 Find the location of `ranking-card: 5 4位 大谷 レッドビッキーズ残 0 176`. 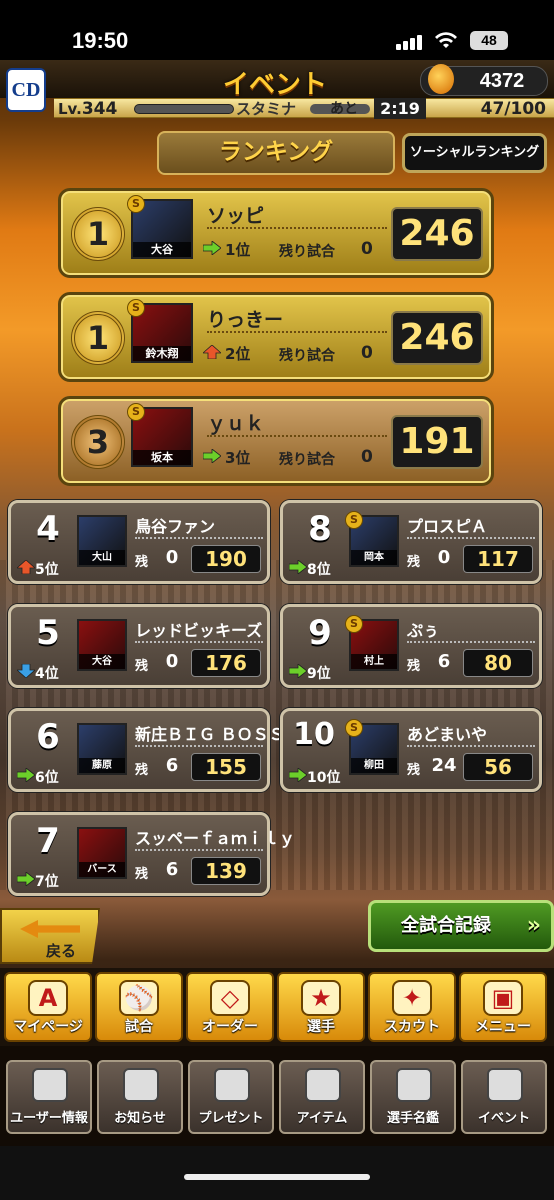

ranking-card: 5 4位 大谷 レッドビッキーズ残 0 176 is located at coordinates (139, 646).